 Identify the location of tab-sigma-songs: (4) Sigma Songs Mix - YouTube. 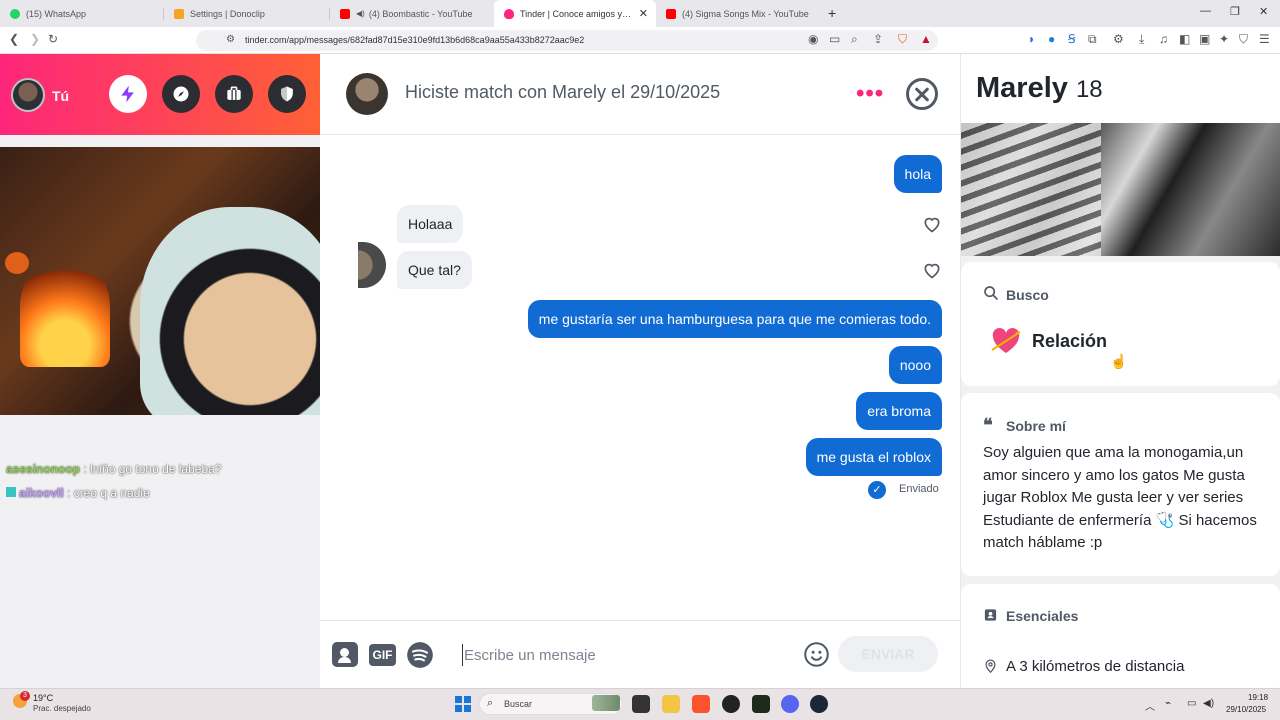
(738, 13).